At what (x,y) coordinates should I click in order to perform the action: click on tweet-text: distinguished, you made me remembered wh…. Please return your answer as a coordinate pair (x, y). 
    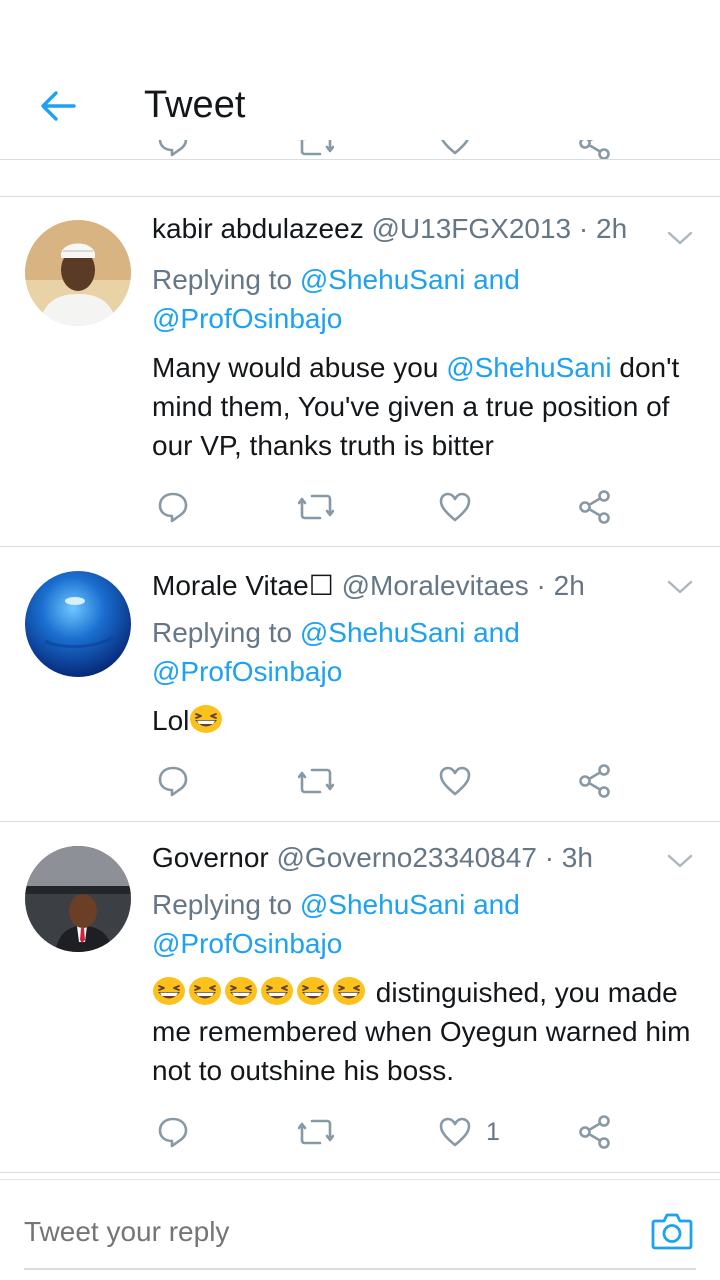
    Looking at the image, I should click on (421, 1031).